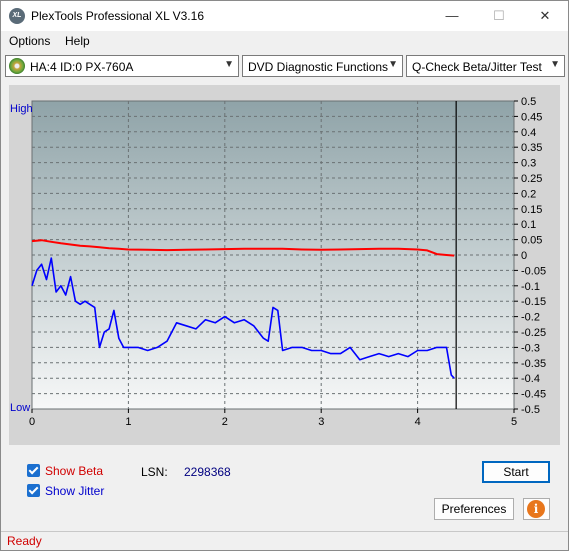 The width and height of the screenshot is (569, 551). What do you see at coordinates (530, 318) in the screenshot?
I see `y-tick-label: -0.2` at bounding box center [530, 318].